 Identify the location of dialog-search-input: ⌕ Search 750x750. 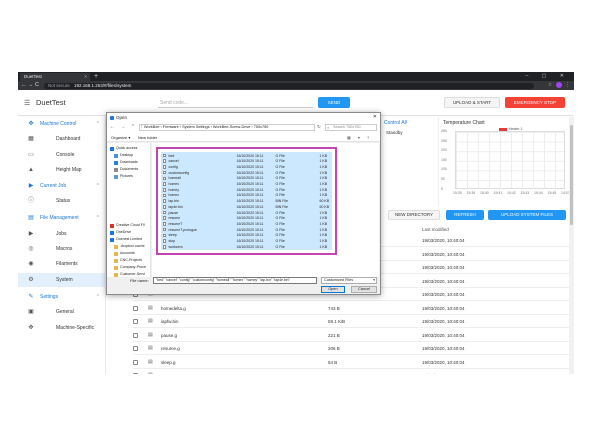
(351, 127).